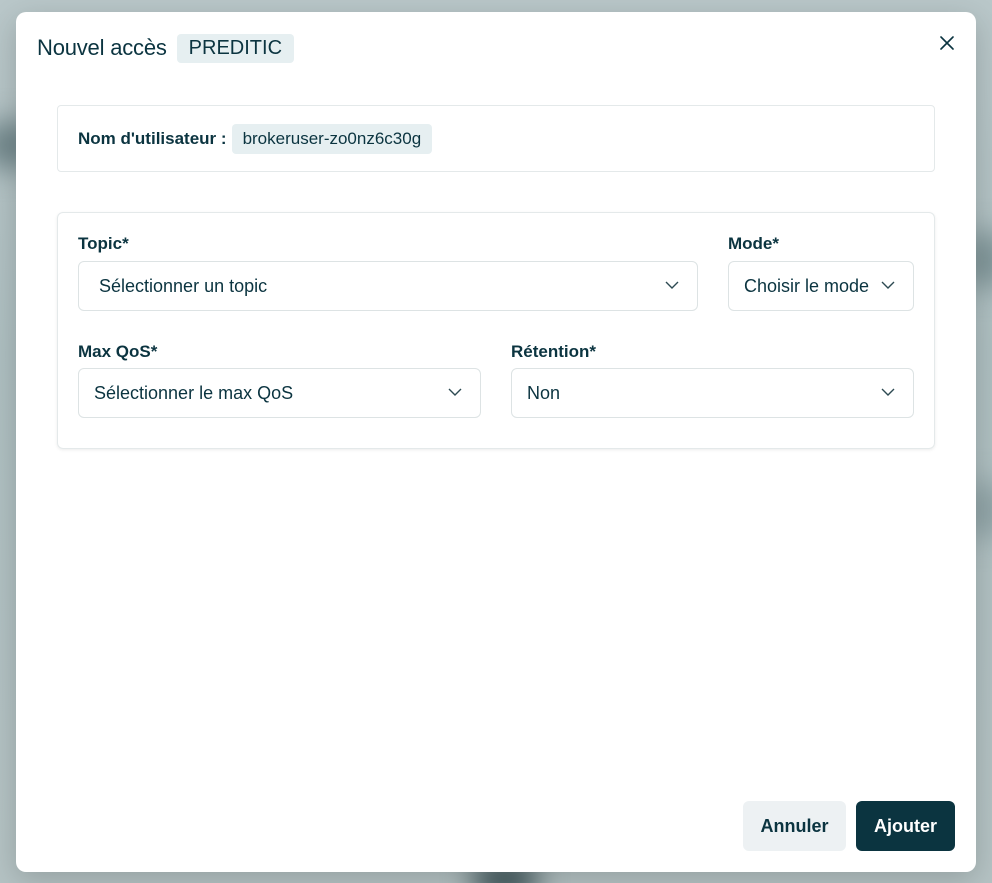  I want to click on topic-select-placeholder: Sélectionner un topic, so click(183, 285).